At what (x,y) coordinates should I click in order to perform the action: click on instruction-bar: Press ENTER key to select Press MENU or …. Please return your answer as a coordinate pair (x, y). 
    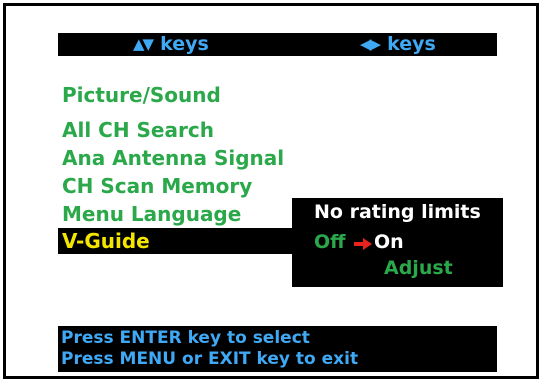
    Looking at the image, I should click on (277, 349).